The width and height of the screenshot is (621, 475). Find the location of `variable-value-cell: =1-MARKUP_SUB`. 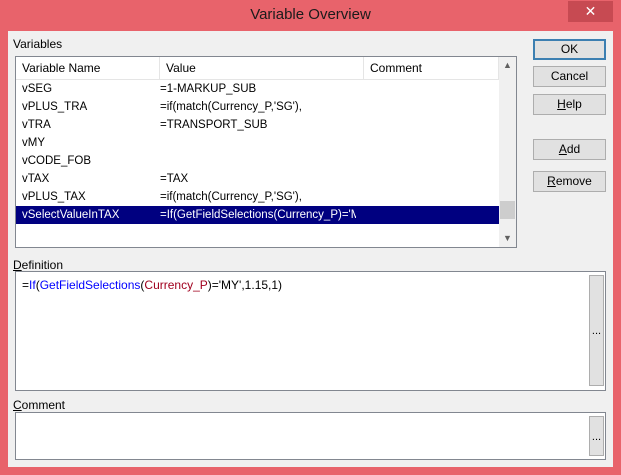

variable-value-cell: =1-MARKUP_SUB is located at coordinates (208, 89).